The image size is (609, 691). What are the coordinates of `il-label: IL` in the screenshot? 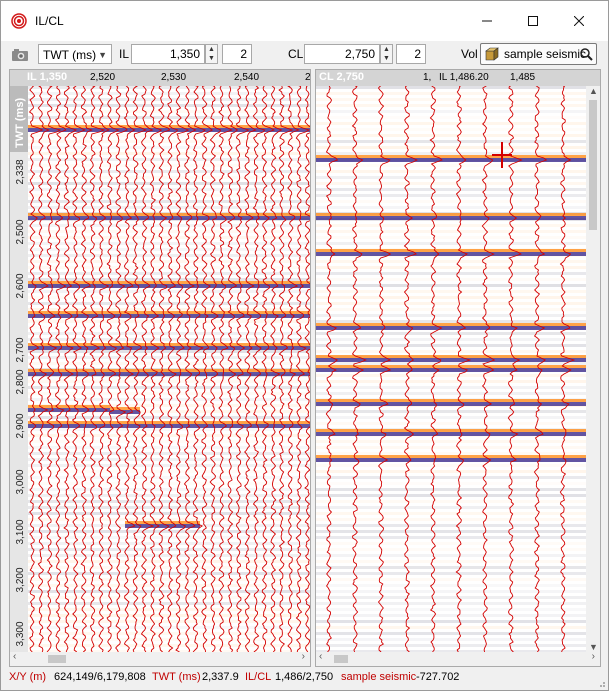 It's located at (124, 54).